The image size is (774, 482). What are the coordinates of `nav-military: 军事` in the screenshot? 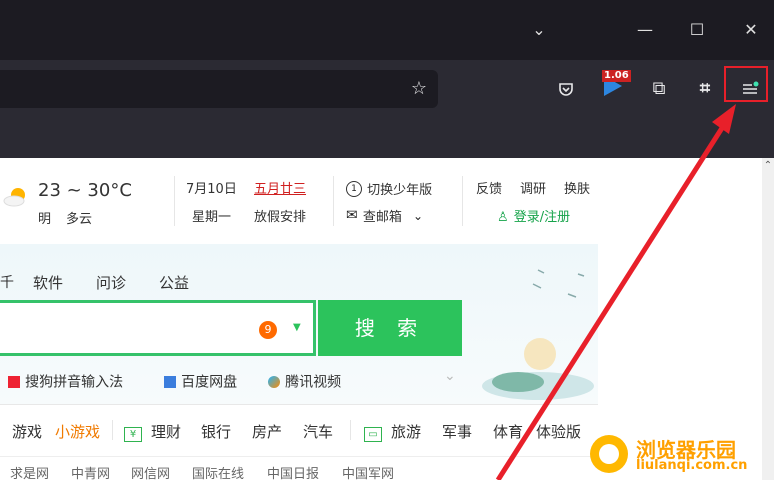 It's located at (457, 431).